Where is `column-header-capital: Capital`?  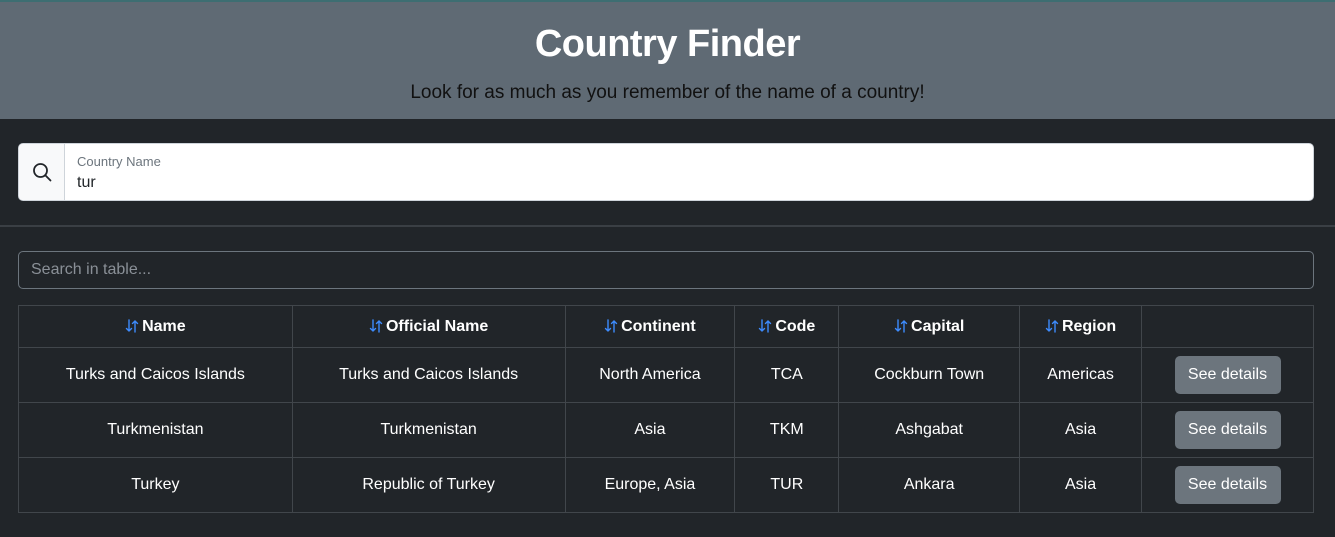 column-header-capital: Capital is located at coordinates (929, 326).